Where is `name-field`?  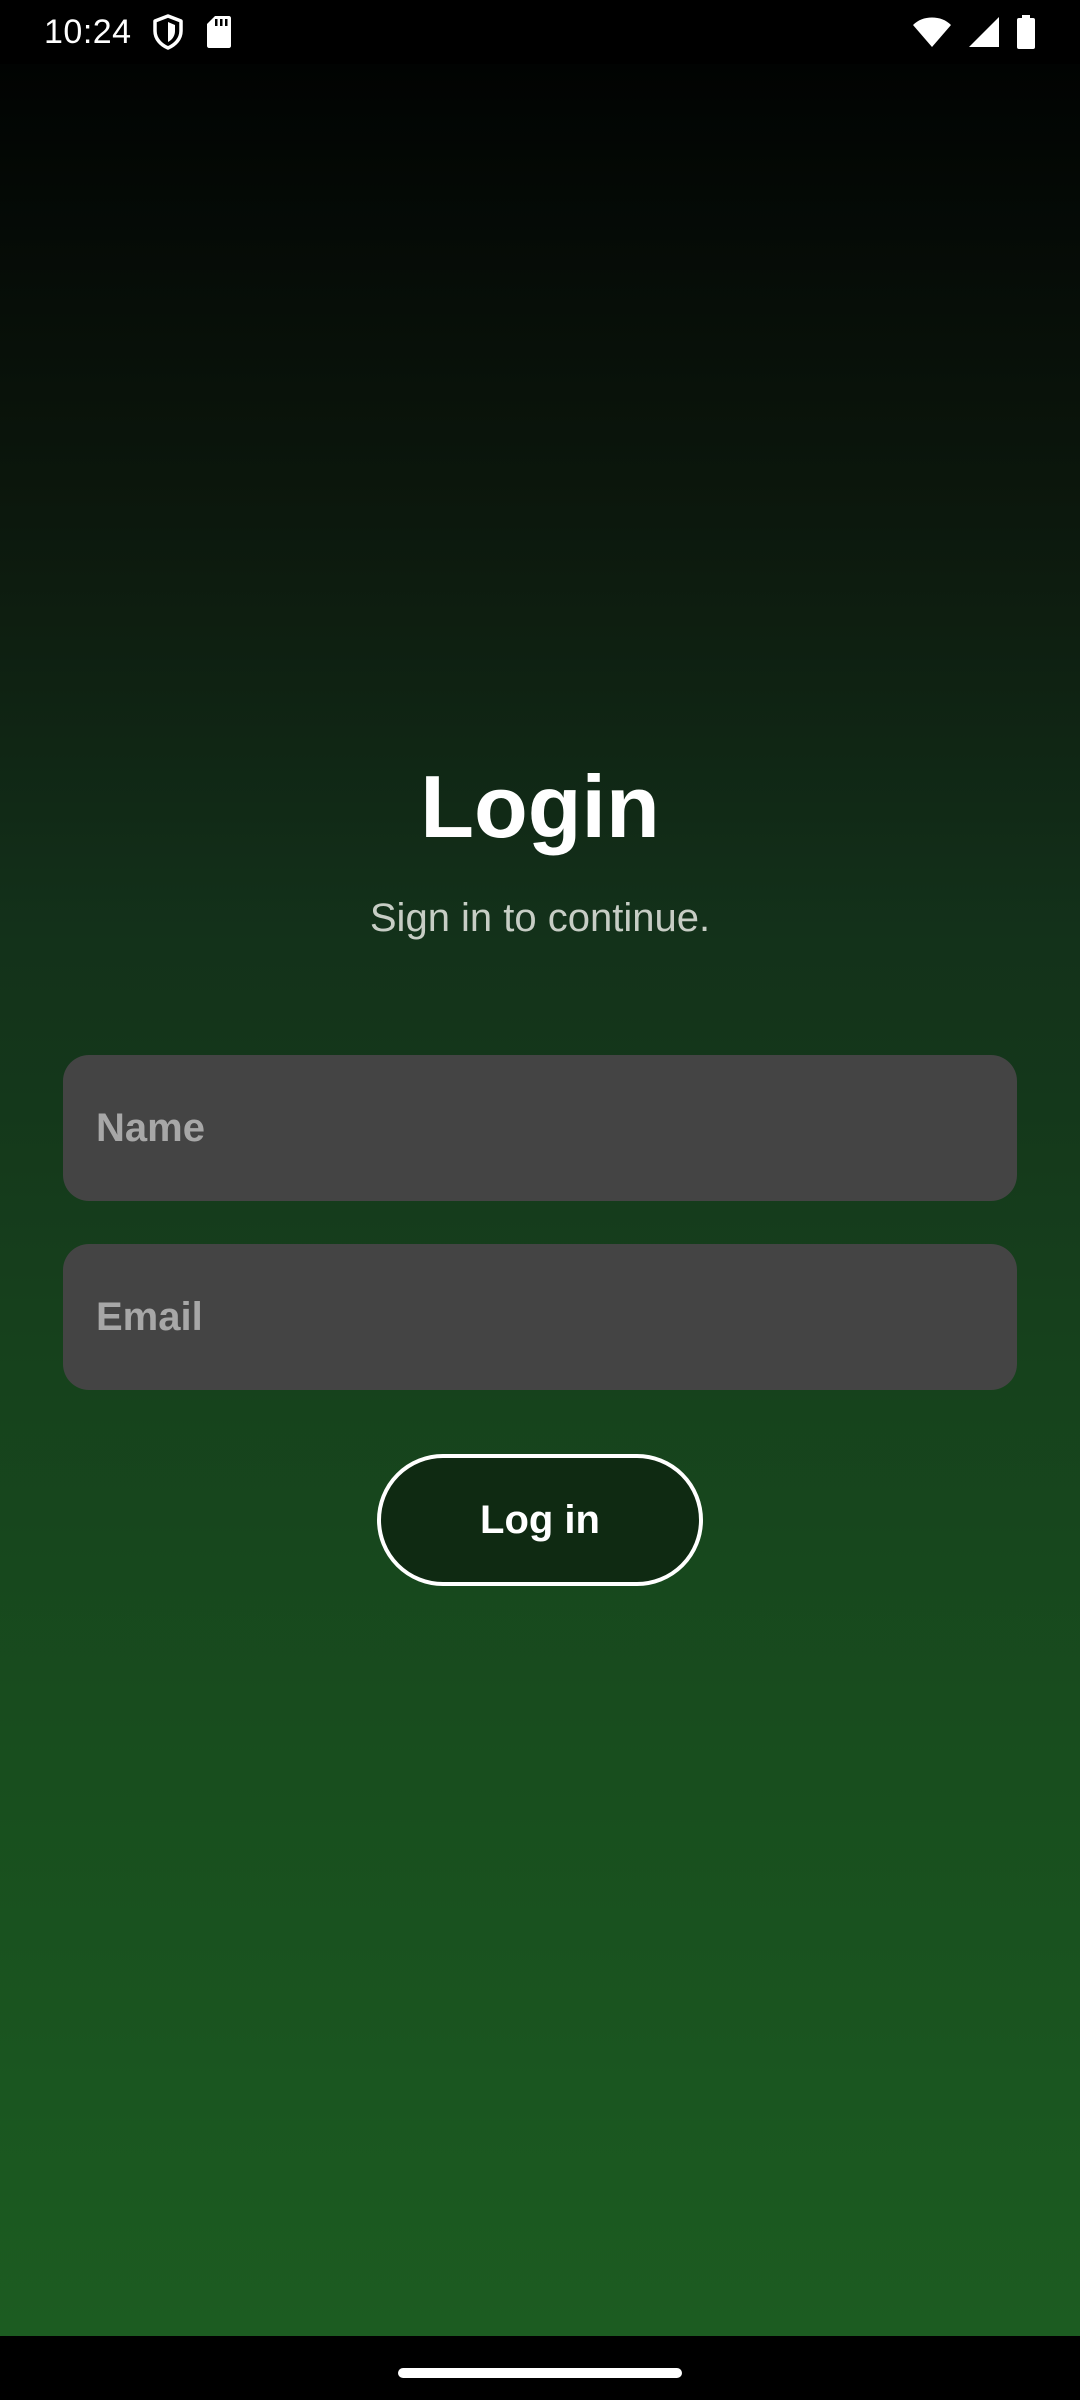 name-field is located at coordinates (540, 1128).